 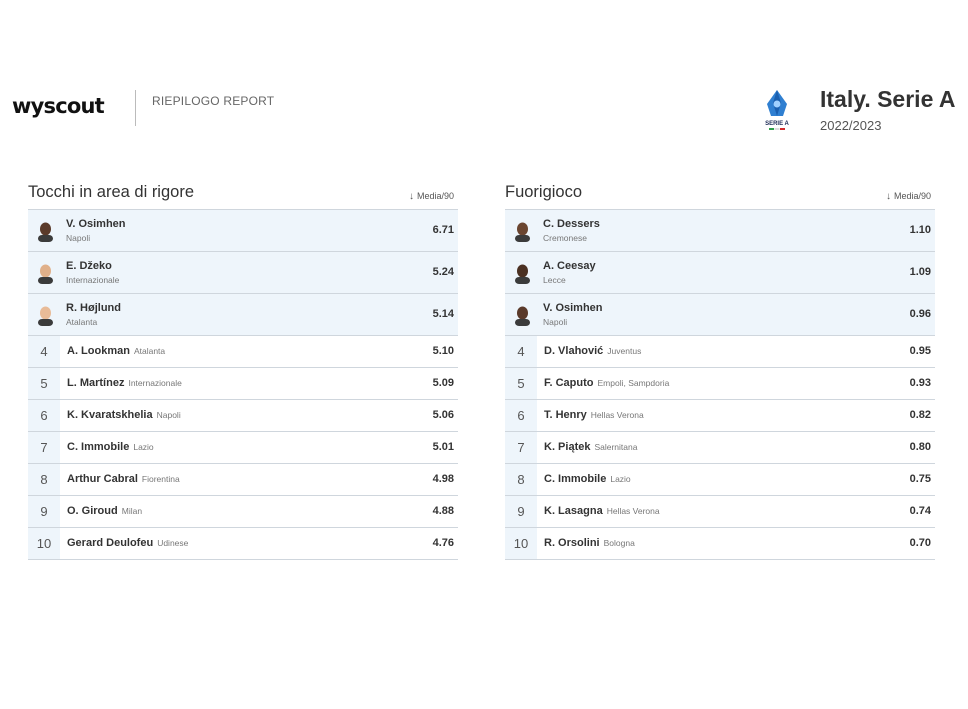 I want to click on stat-value: 5.09, so click(x=443, y=383).